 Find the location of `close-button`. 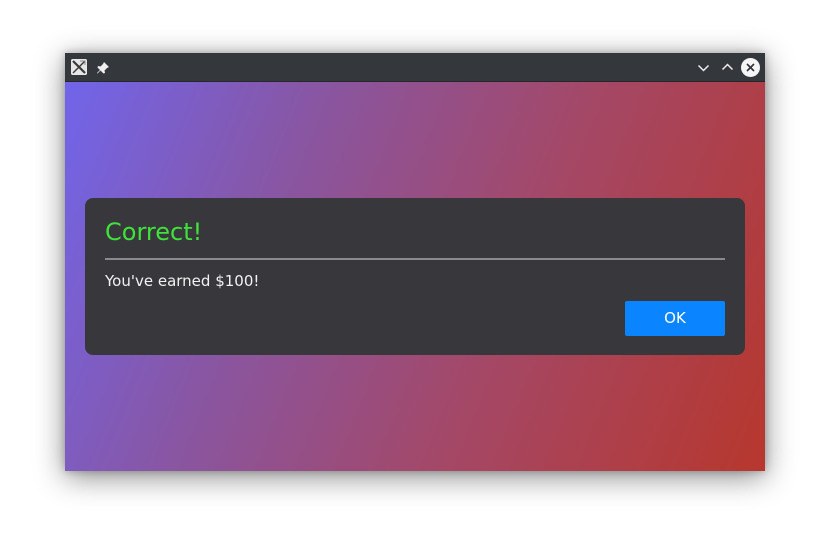

close-button is located at coordinates (750, 67).